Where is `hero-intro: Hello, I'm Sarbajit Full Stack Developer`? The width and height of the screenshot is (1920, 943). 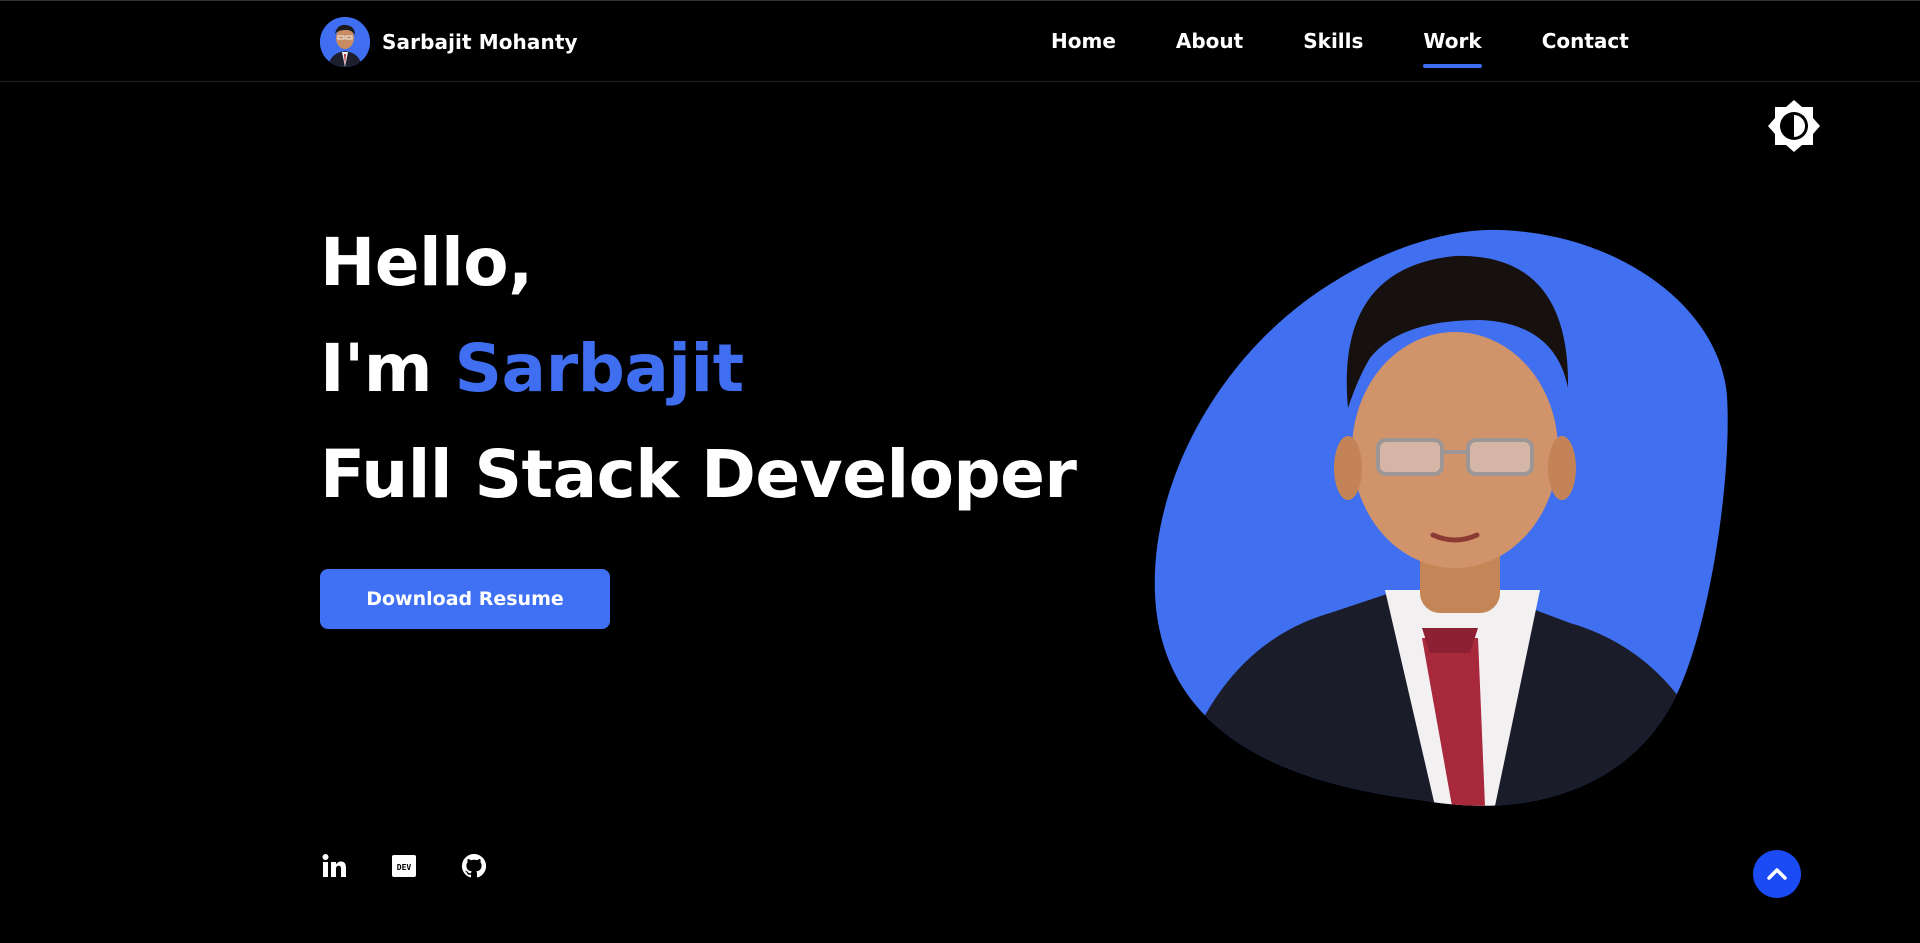 hero-intro: Hello, I'm Sarbajit Full Stack Developer is located at coordinates (698, 369).